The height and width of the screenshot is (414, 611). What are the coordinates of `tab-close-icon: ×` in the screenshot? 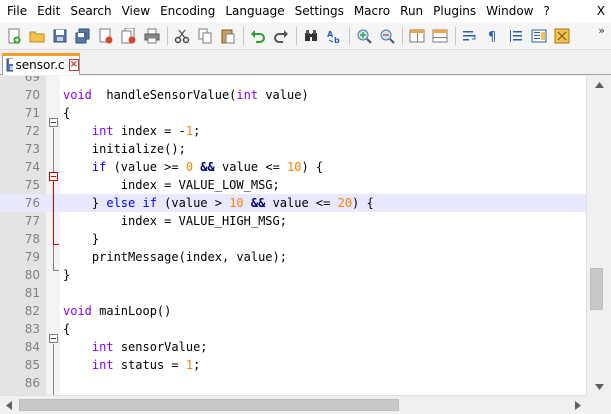 It's located at (73, 64).